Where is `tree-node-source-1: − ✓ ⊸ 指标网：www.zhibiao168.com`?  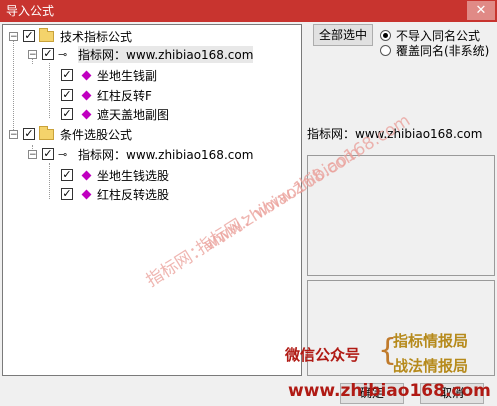 tree-node-source-1: − ✓ ⊸ 指标网：www.zhibiao168.com is located at coordinates (141, 54).